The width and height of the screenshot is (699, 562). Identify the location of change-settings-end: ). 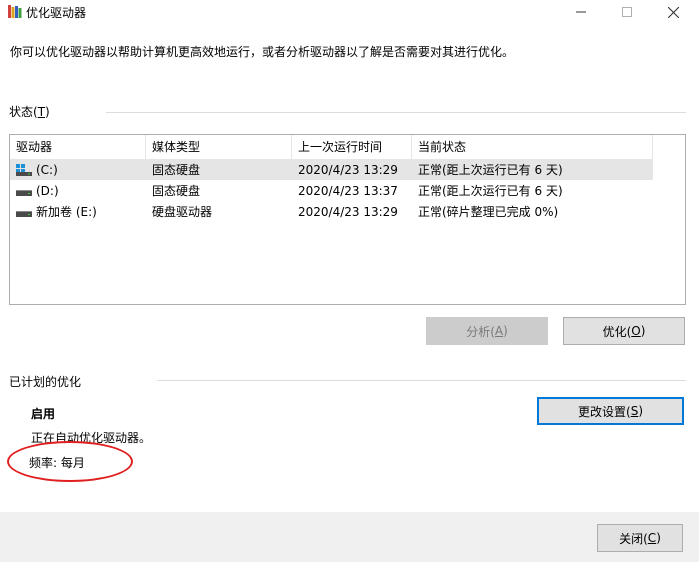
(640, 411).